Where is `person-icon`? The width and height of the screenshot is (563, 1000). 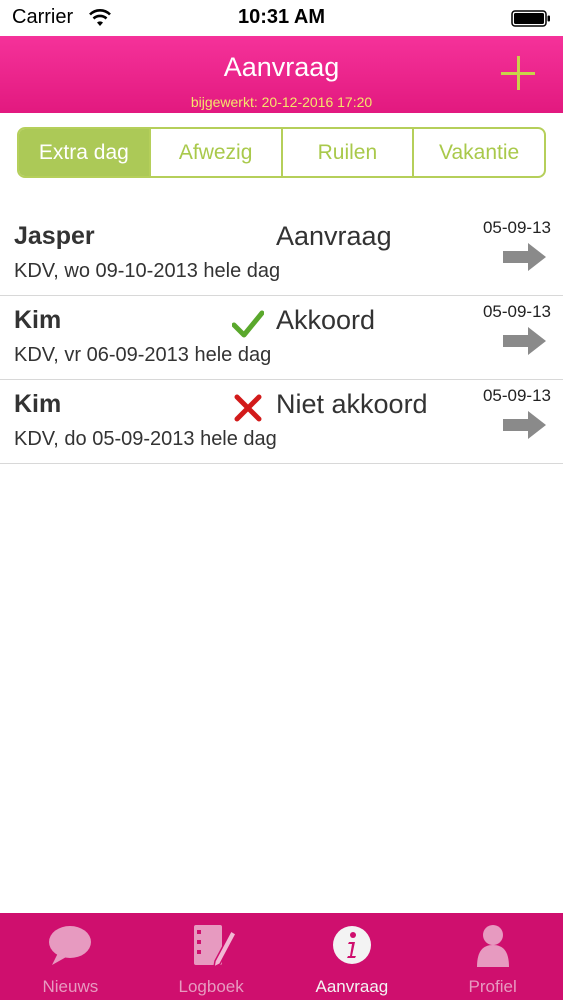 person-icon is located at coordinates (492, 946).